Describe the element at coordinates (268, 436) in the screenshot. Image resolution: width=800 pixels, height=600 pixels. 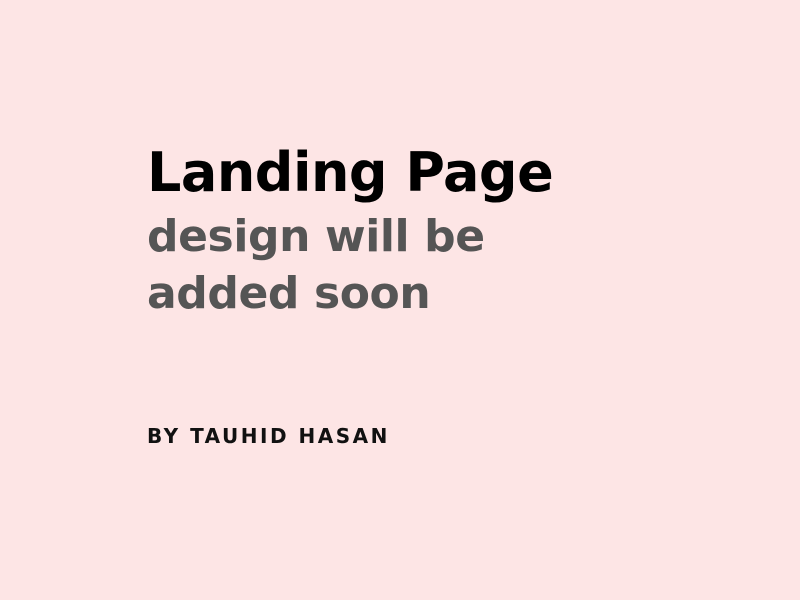
I see `author-byline: BY TAUHID HASAN` at that location.